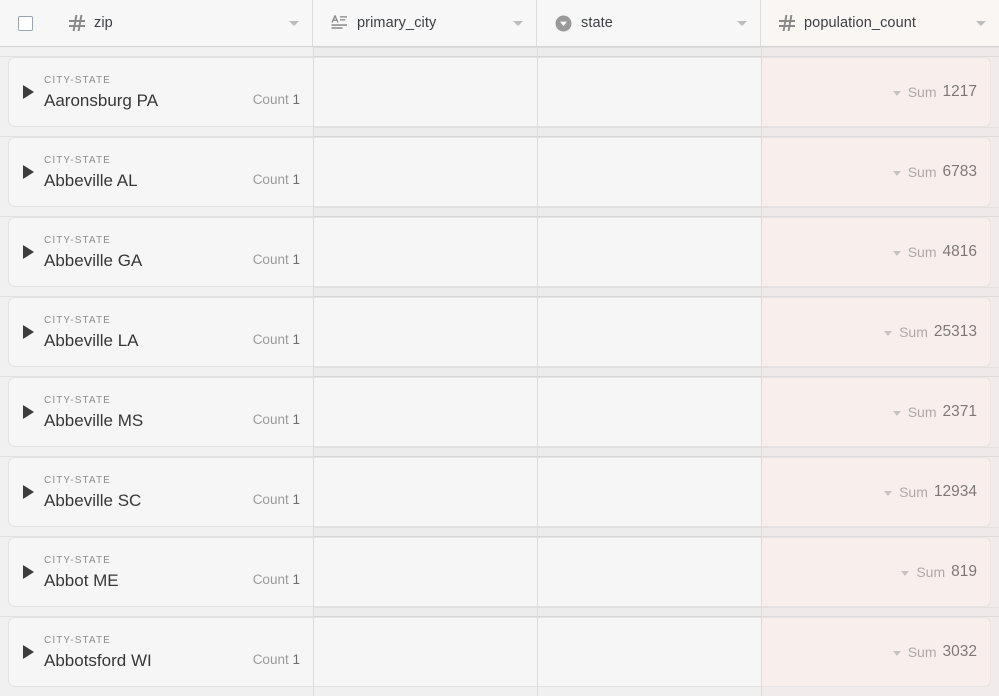 This screenshot has height=696, width=999. Describe the element at coordinates (161, 332) in the screenshot. I see `group-summary-cell: CITY-STATE Abbeville LA Count 1` at that location.